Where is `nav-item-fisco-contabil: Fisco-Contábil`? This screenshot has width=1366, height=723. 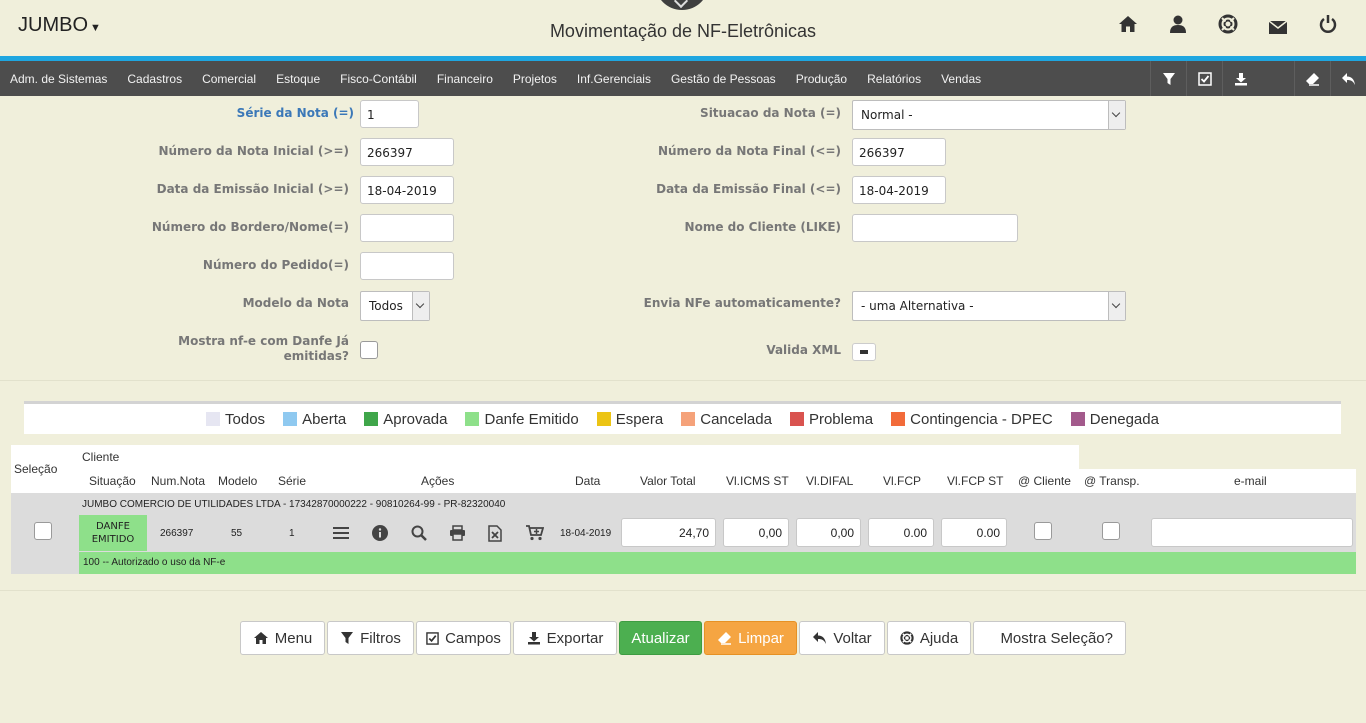
nav-item-fisco-contabil: Fisco-Contábil is located at coordinates (378, 79).